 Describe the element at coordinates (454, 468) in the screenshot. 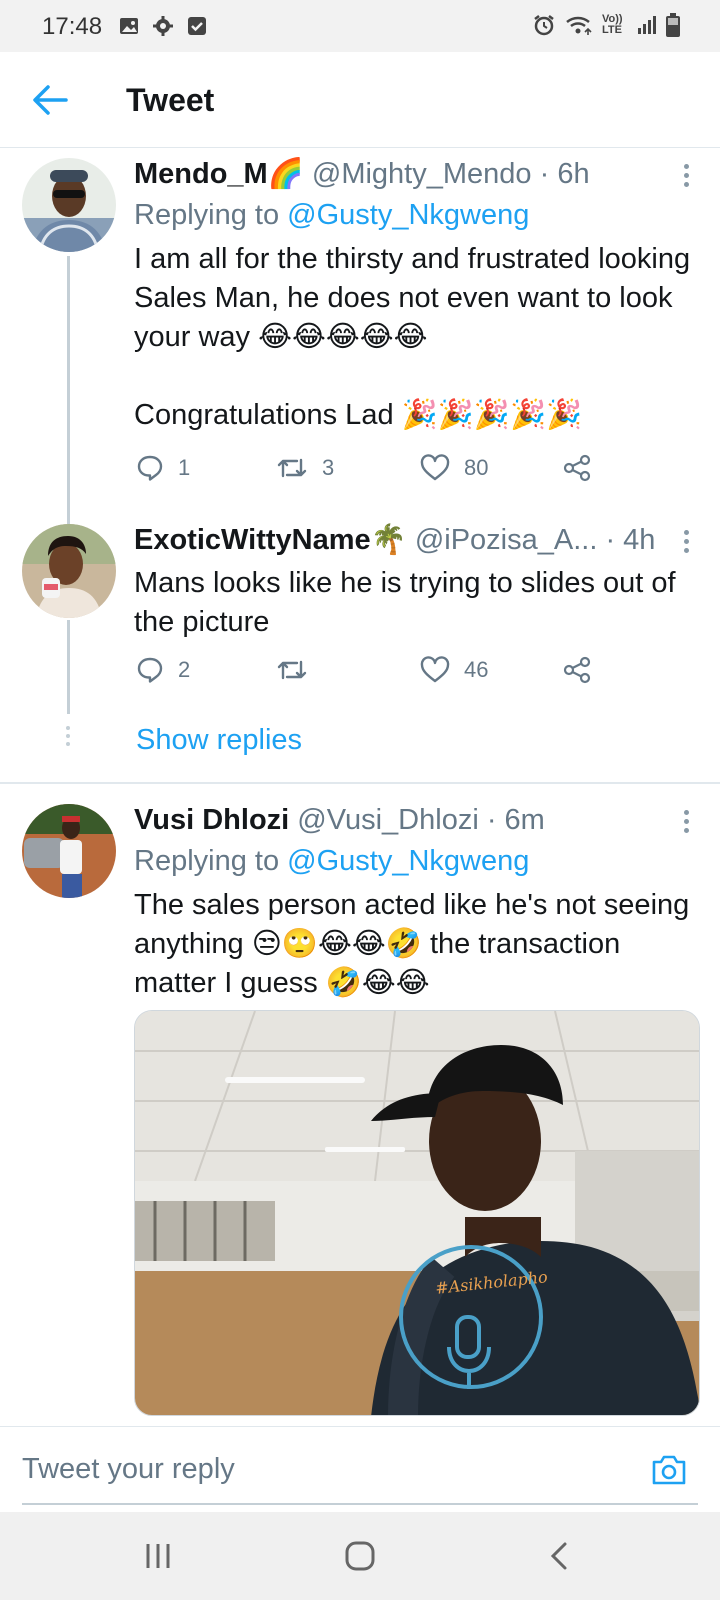

I see `like-button: 80` at that location.